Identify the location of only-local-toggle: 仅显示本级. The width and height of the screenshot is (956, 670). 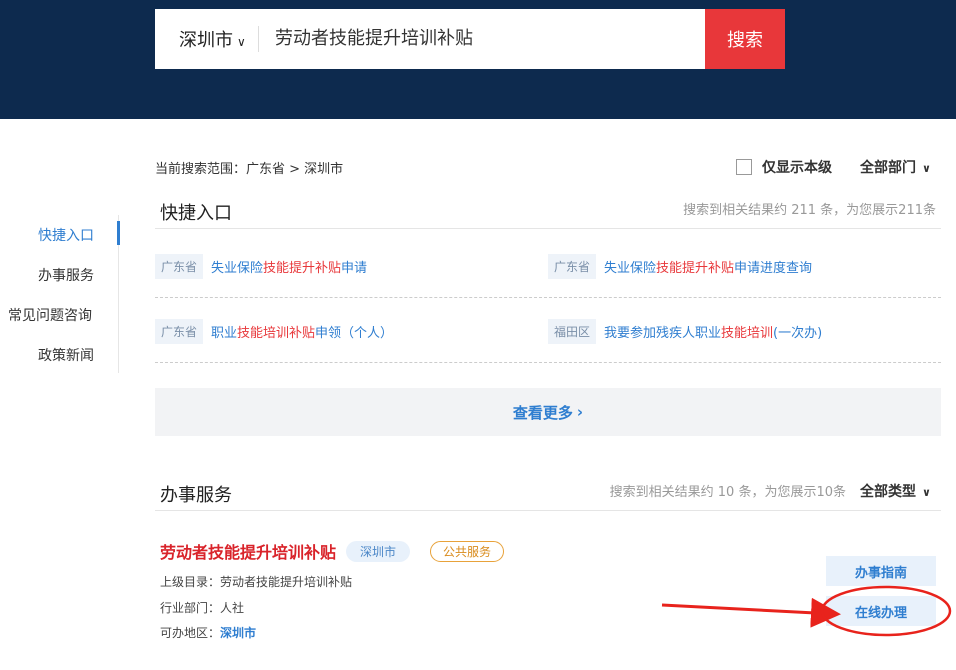
(784, 167).